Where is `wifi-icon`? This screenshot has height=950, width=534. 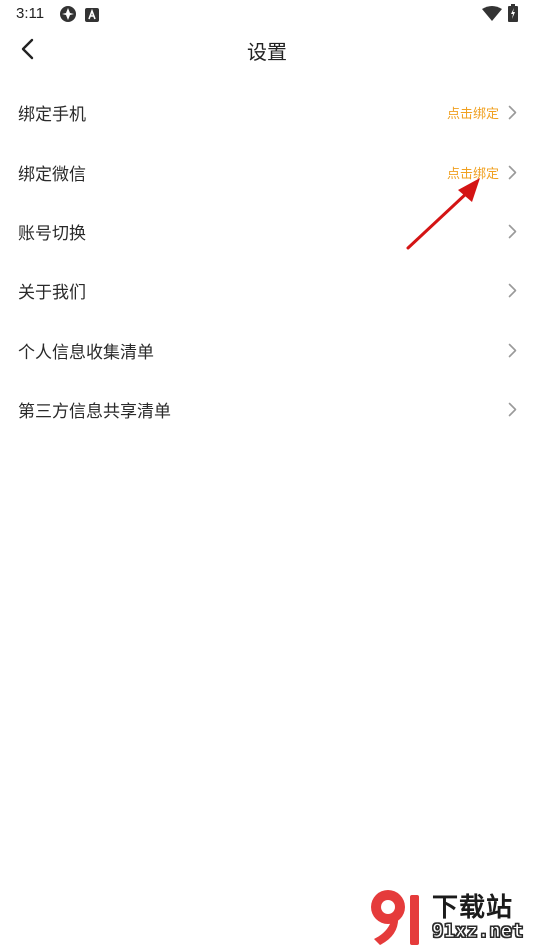
wifi-icon is located at coordinates (492, 16).